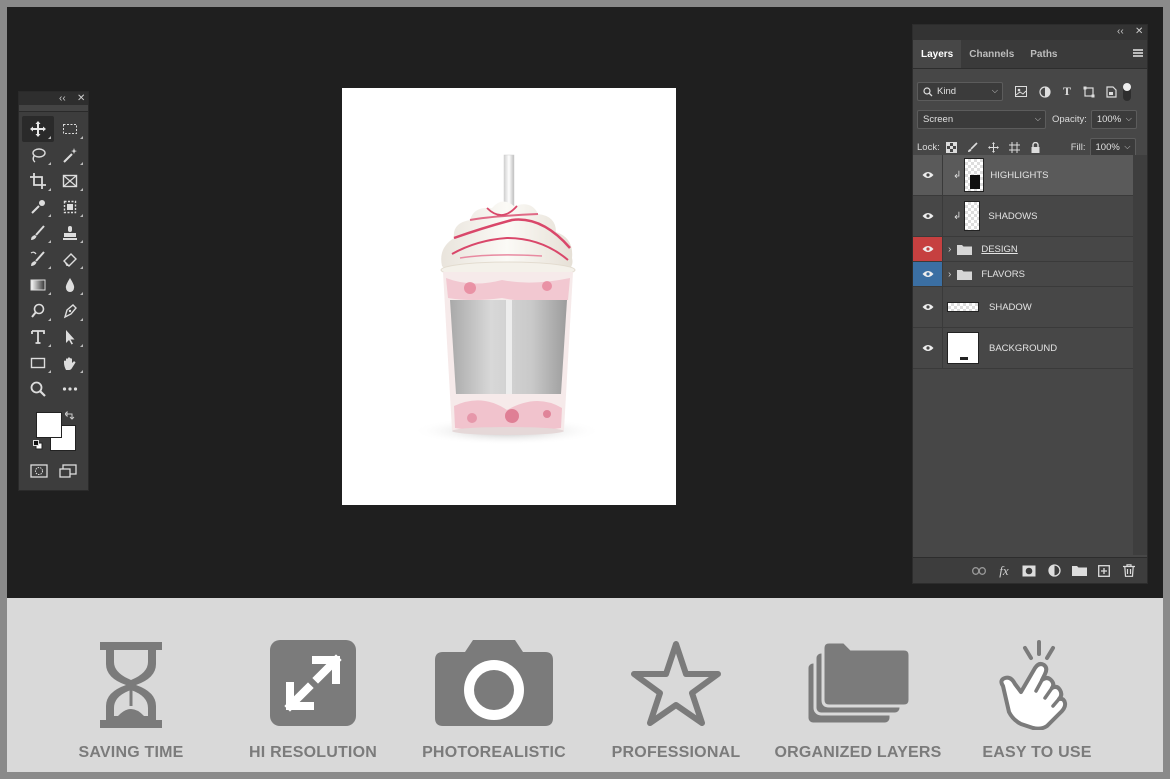  I want to click on fill-label: Fill:, so click(1078, 147).